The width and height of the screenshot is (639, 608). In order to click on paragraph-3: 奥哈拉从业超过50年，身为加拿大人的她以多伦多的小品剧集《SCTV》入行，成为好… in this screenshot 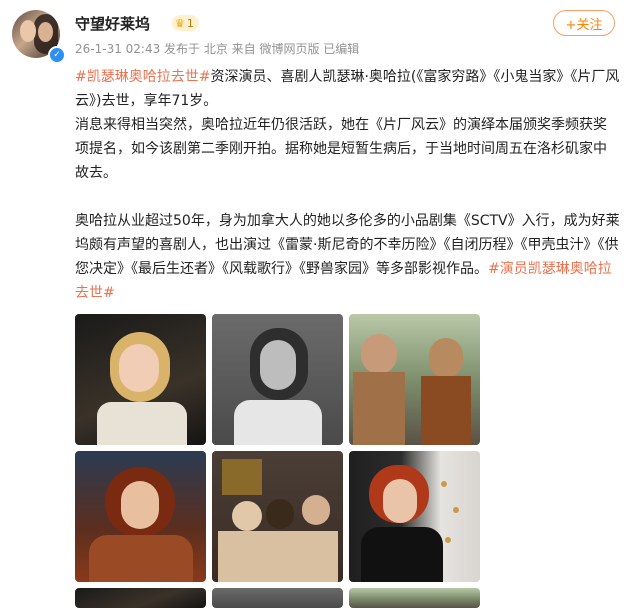, I will do `click(347, 257)`.